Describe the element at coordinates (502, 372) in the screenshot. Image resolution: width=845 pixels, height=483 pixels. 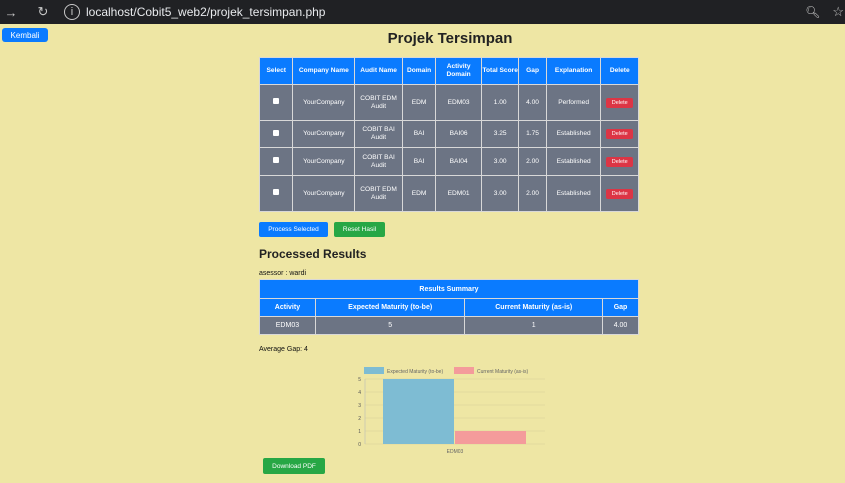
I see `legend-label: Current Maturity (as-is)` at that location.